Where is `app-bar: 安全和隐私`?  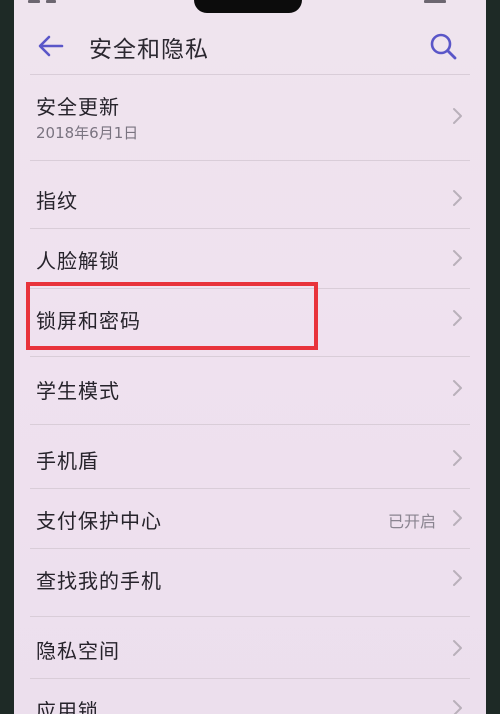
app-bar: 安全和隐私 is located at coordinates (250, 46).